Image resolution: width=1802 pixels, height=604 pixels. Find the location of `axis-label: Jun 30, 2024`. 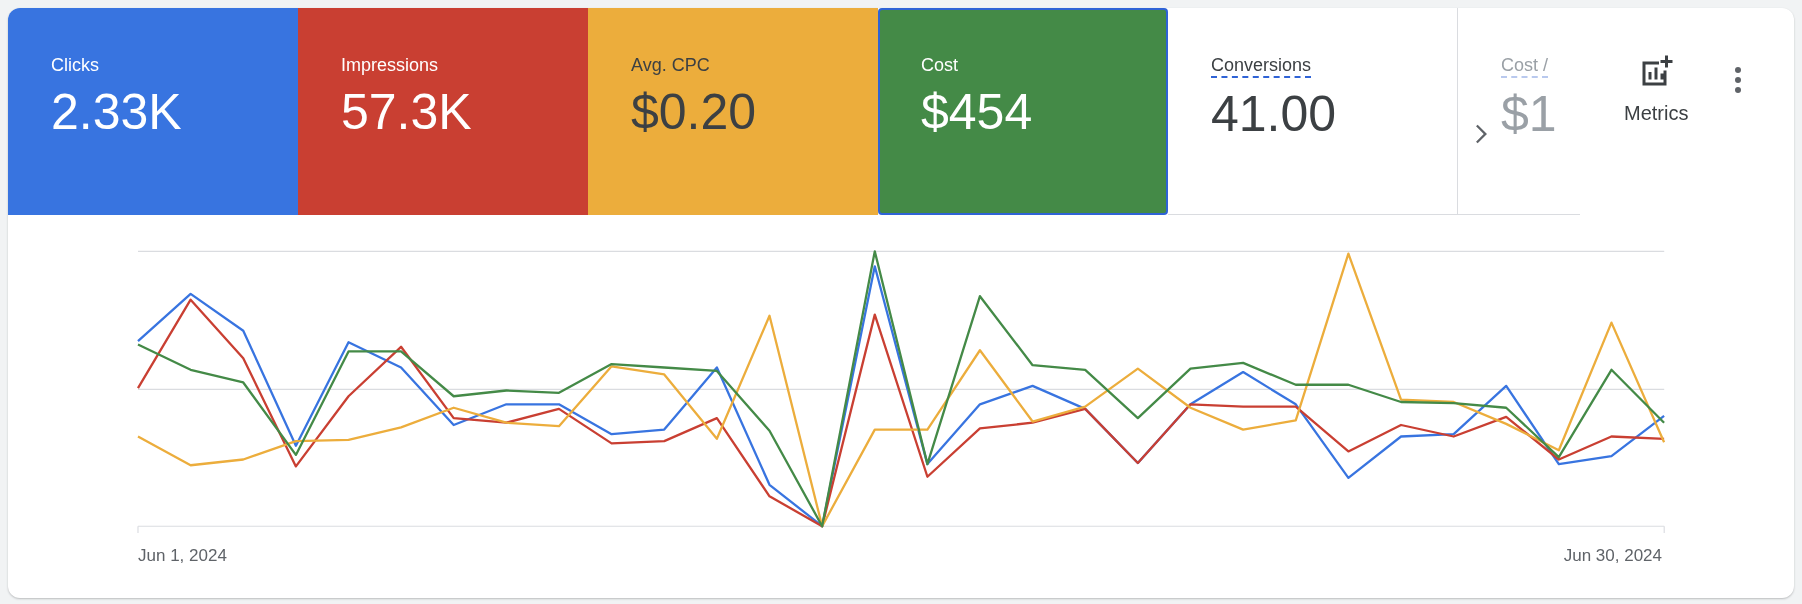

axis-label: Jun 30, 2024 is located at coordinates (1612, 556).